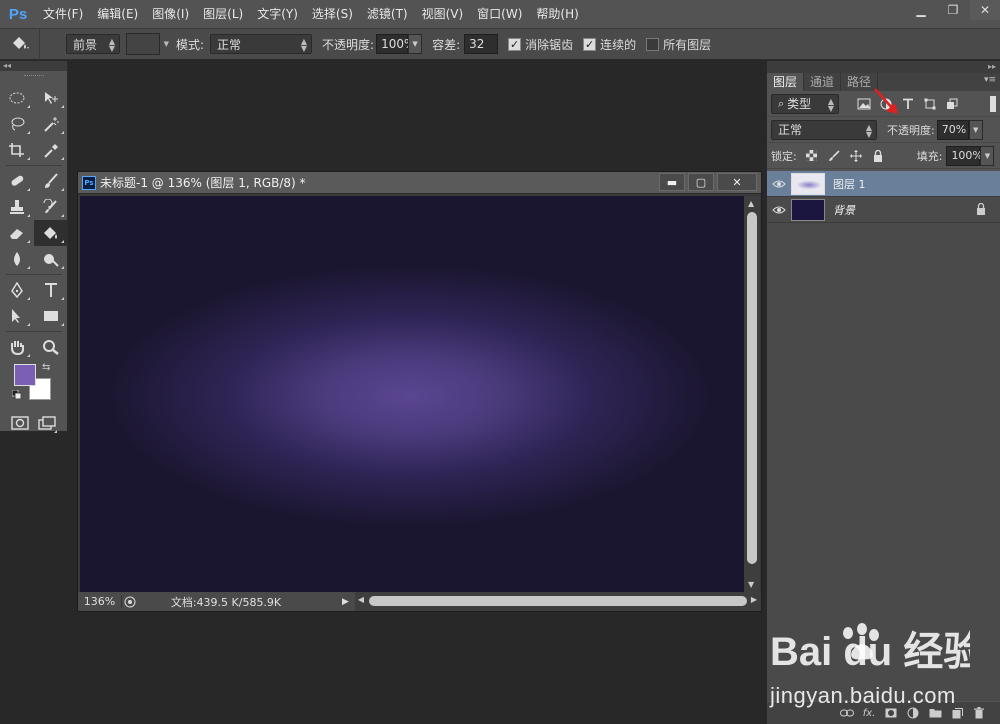  What do you see at coordinates (17, 233) in the screenshot?
I see `eraser-tool` at bounding box center [17, 233].